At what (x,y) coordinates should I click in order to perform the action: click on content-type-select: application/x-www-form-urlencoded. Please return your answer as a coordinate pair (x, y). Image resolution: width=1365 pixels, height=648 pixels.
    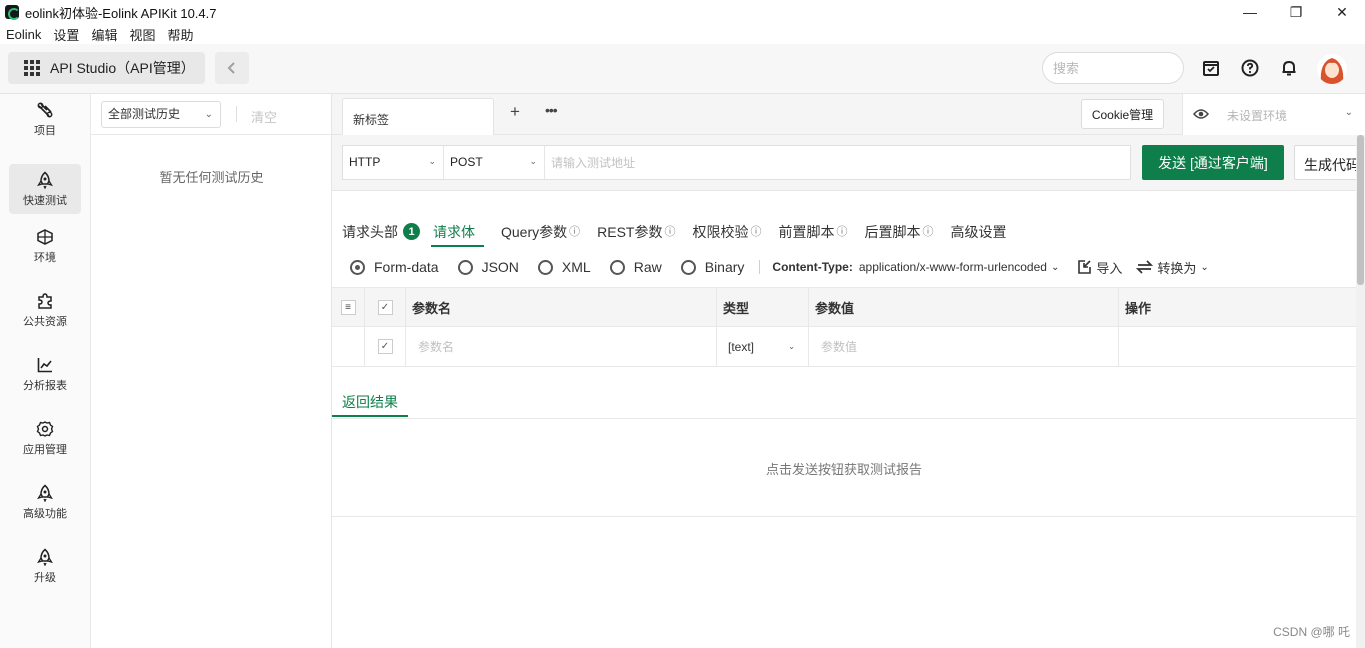
    Looking at the image, I should click on (953, 267).